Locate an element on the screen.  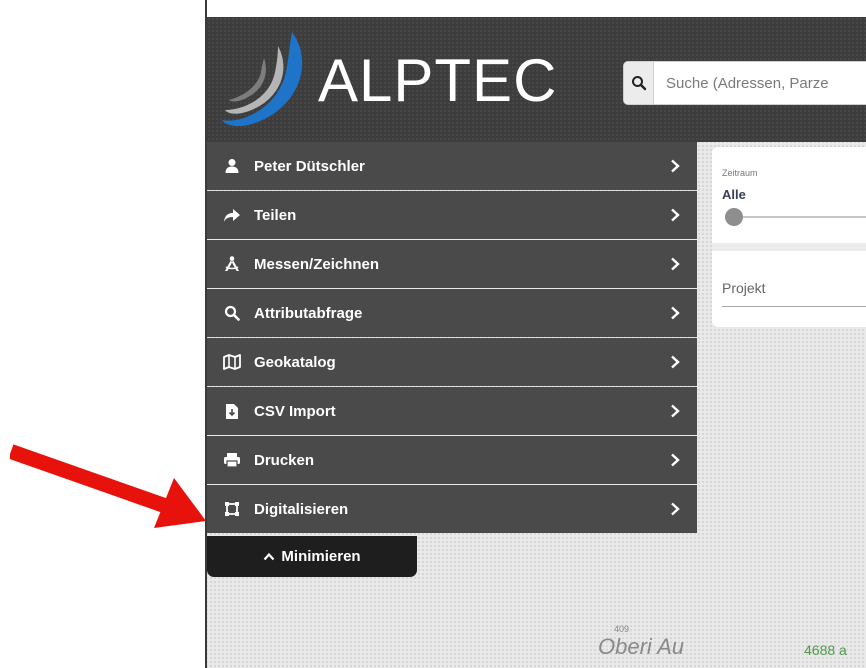
top-strip is located at coordinates (536, 8).